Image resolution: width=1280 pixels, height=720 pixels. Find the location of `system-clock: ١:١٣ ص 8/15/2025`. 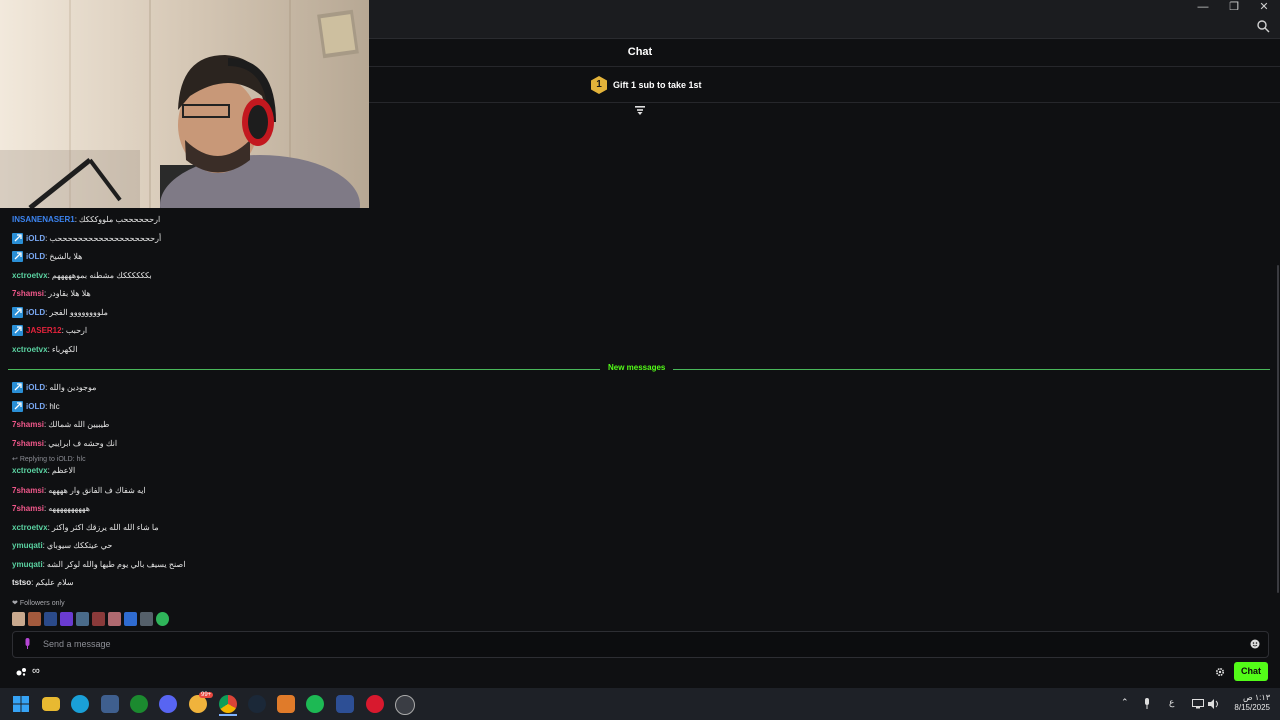

system-clock: ١:١٣ ص 8/15/2025 is located at coordinates (1249, 703).